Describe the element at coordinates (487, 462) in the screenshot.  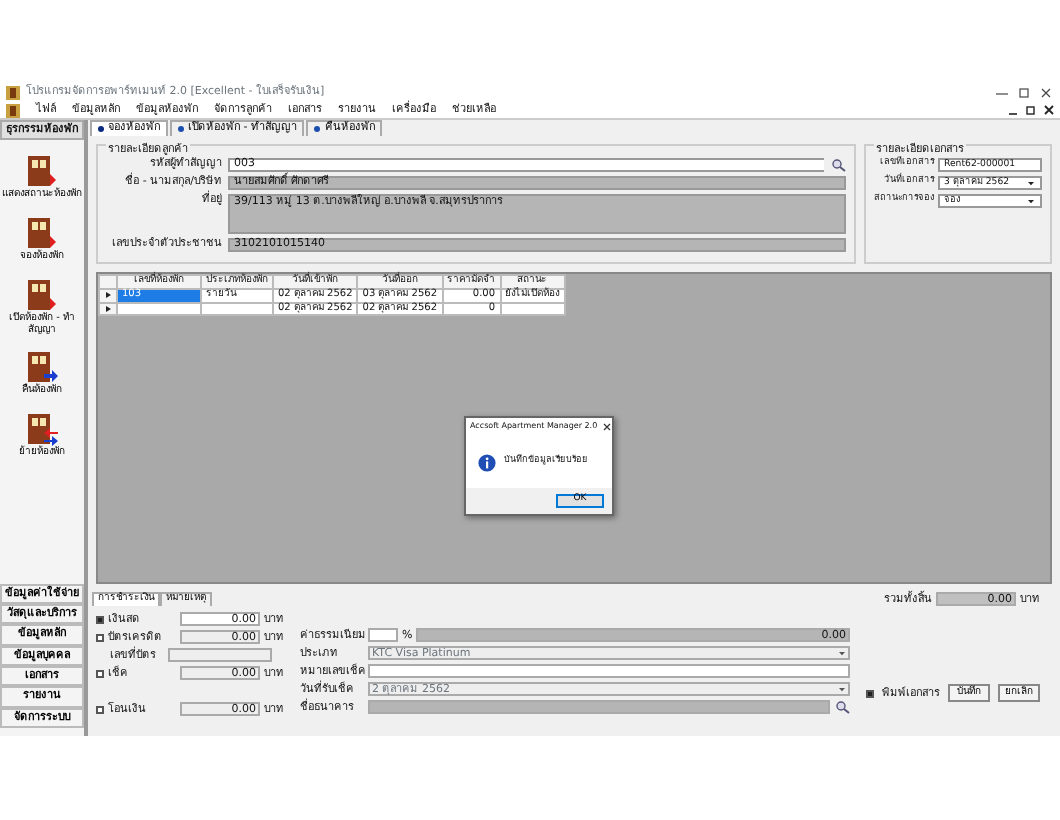
I see `info-icon` at that location.